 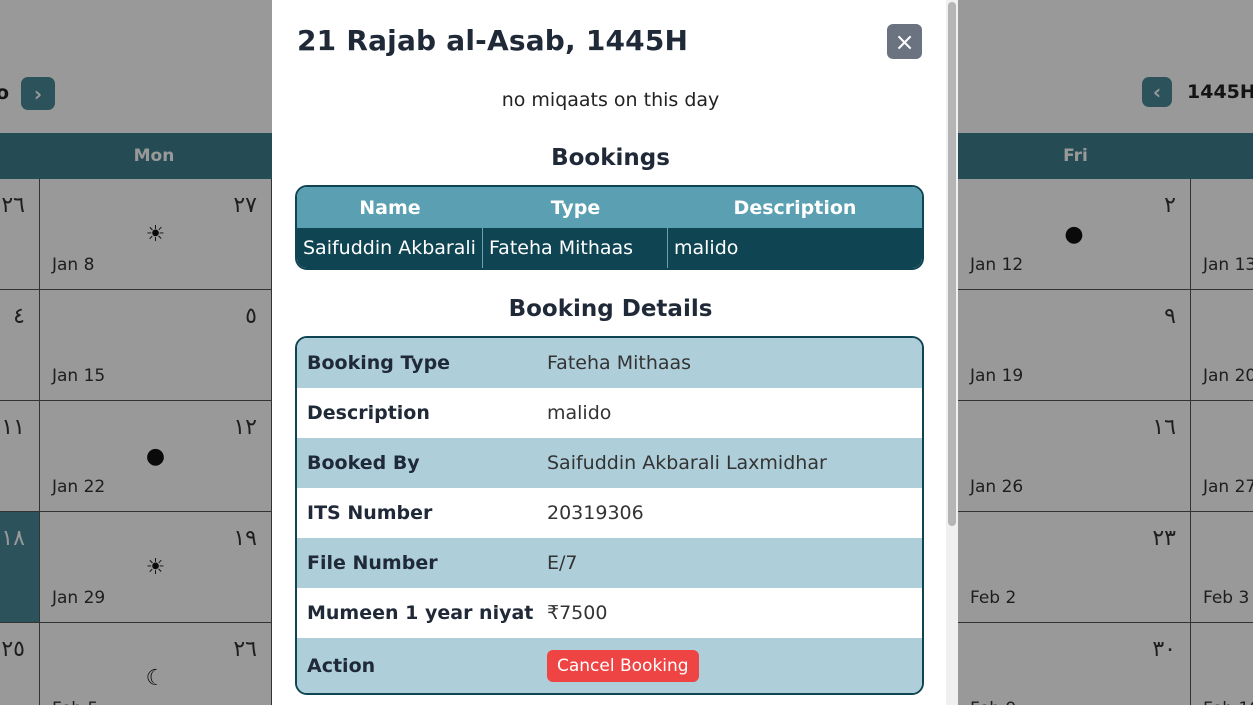 I want to click on booking-details-heading: Booking Details, so click(x=610, y=309).